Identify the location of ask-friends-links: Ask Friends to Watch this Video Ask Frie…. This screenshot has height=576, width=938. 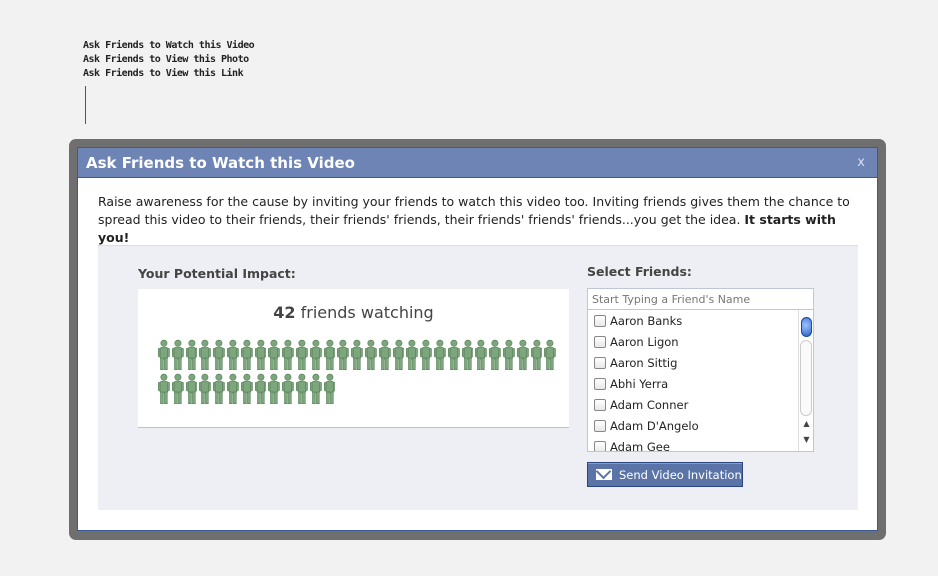
(169, 60).